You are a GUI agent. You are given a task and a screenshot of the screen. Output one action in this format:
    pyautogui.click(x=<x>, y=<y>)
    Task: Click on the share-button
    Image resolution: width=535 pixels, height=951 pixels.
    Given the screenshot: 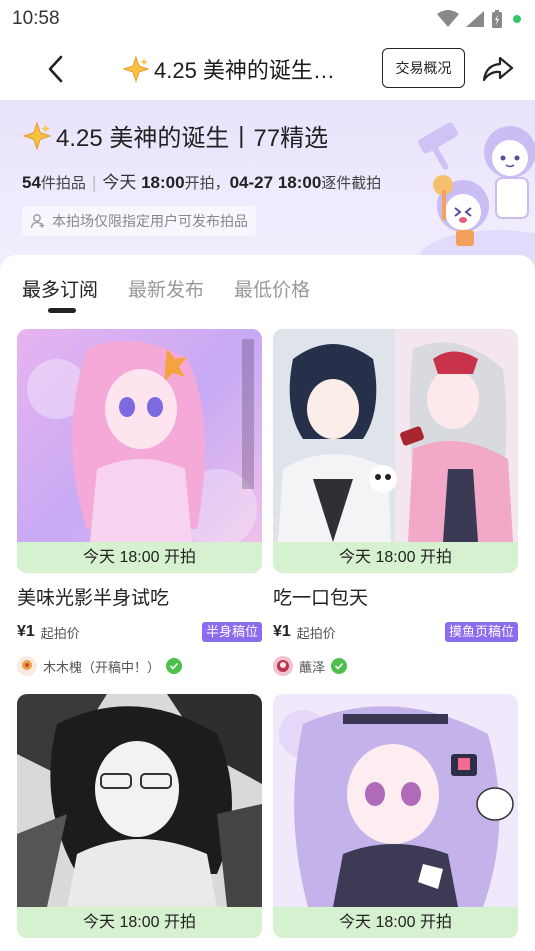 What is the action you would take?
    pyautogui.click(x=498, y=69)
    